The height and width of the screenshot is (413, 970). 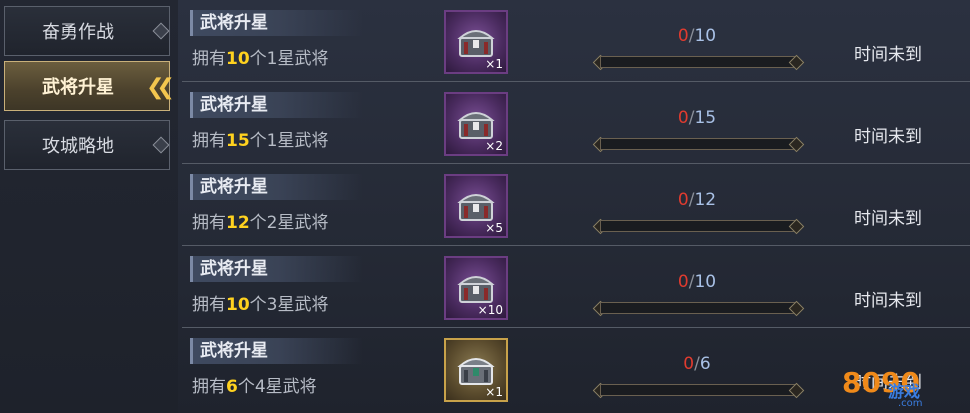 I want to click on task-description: 拥有10个3星武将, so click(x=260, y=305).